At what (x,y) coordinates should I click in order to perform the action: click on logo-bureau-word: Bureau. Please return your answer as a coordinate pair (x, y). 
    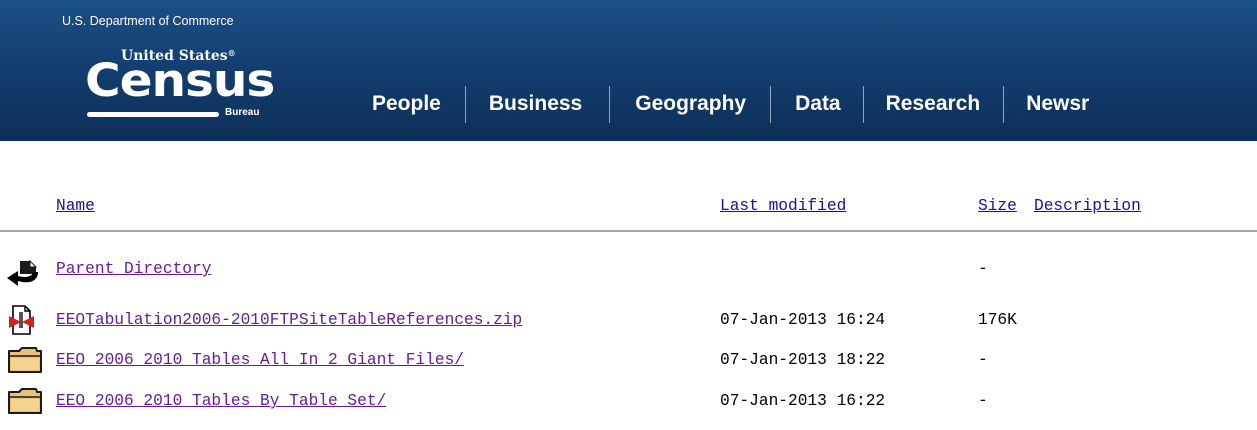
    Looking at the image, I should click on (242, 112).